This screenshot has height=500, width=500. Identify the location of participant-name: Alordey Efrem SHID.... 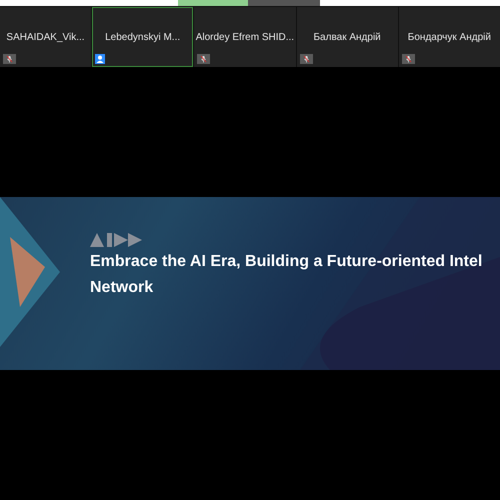
(245, 37).